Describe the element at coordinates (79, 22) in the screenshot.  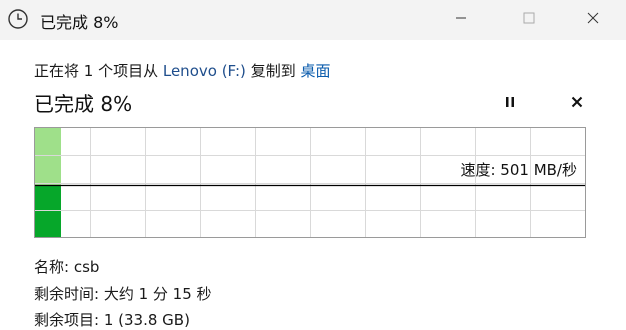
I see `window-title: 已完成 8%` at that location.